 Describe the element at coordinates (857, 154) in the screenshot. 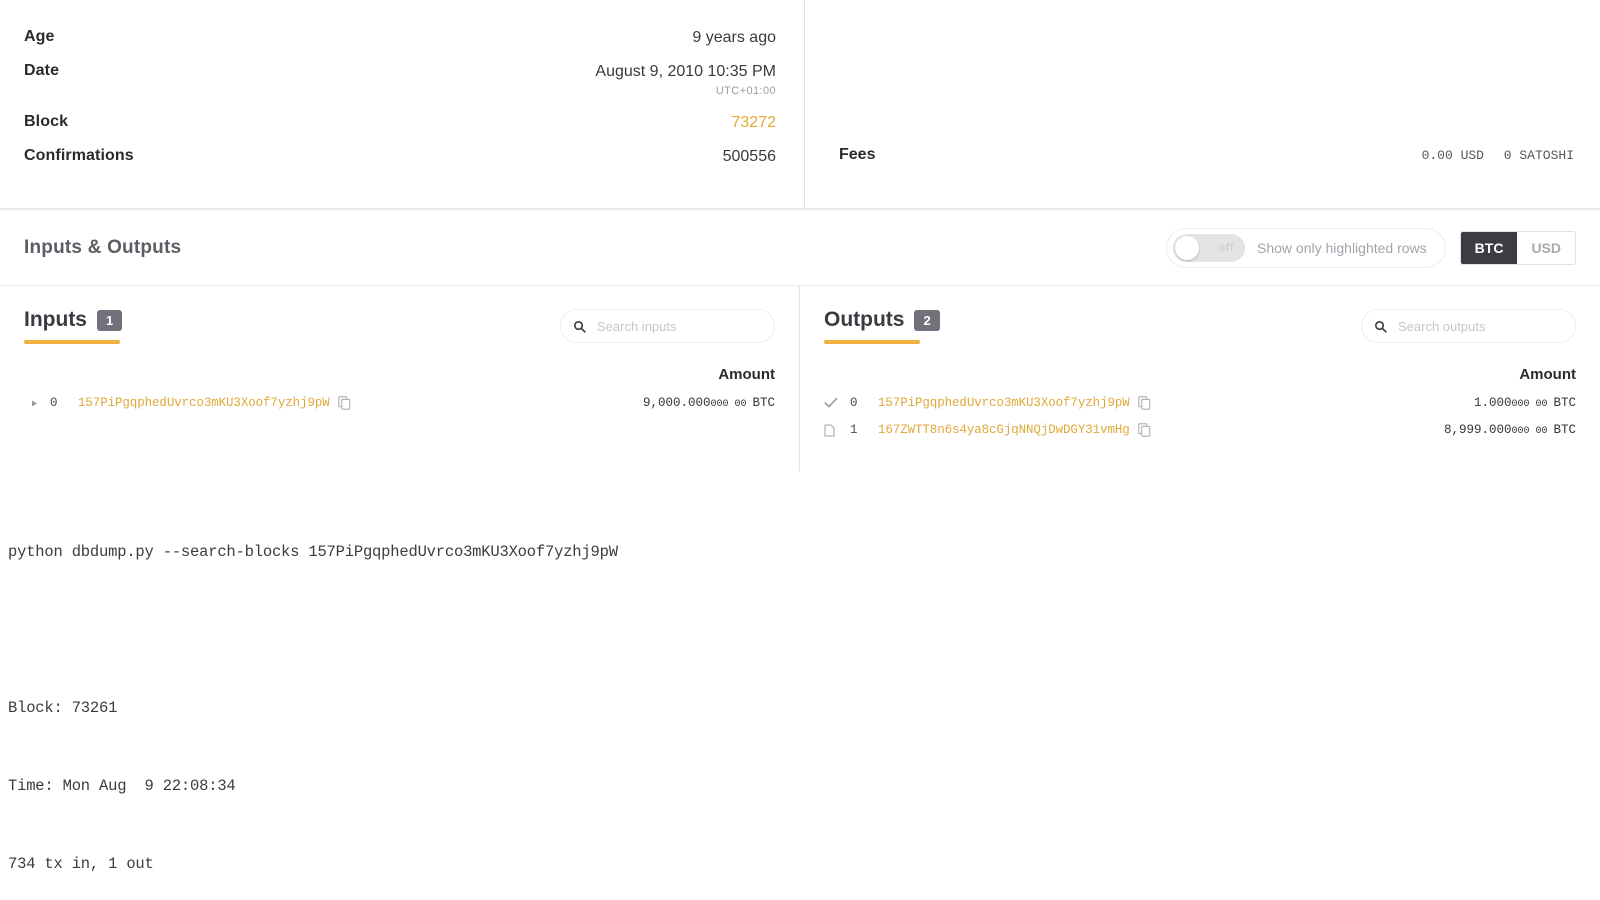

I see `fees-label: Fees` at that location.